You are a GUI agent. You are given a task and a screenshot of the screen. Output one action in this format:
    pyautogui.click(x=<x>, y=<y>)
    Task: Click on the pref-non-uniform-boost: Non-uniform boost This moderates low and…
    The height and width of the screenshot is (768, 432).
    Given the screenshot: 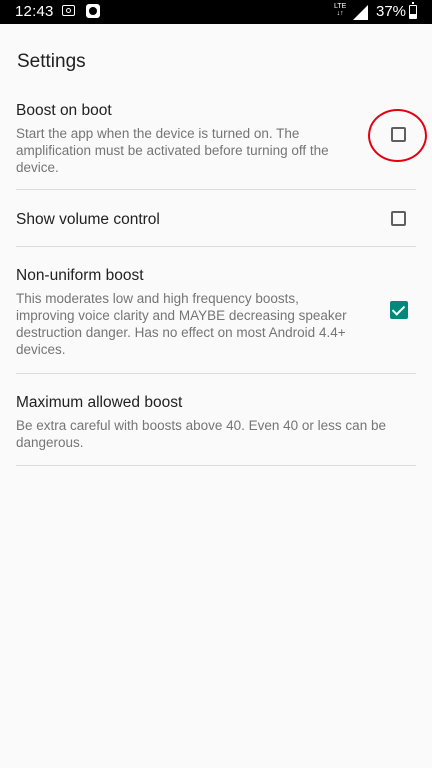 What is the action you would take?
    pyautogui.click(x=188, y=312)
    